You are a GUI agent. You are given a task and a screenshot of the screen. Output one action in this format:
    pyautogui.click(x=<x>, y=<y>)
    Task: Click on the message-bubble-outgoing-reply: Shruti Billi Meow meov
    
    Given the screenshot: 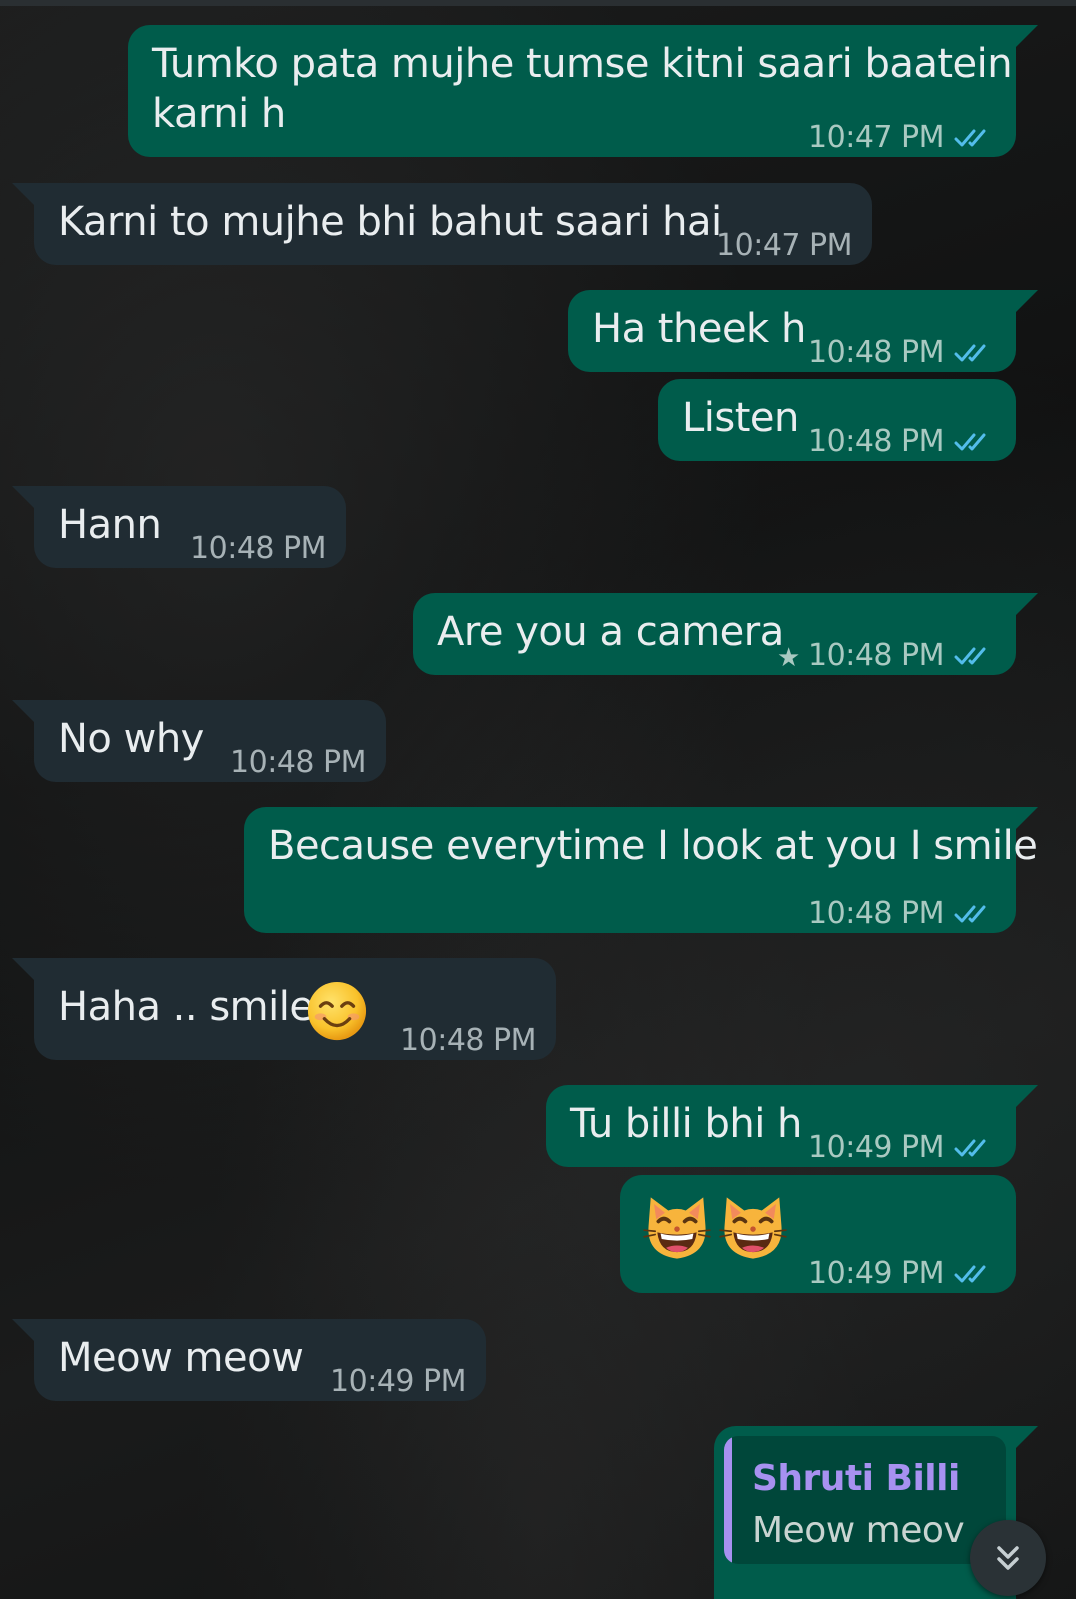 What is the action you would take?
    pyautogui.click(x=865, y=1512)
    